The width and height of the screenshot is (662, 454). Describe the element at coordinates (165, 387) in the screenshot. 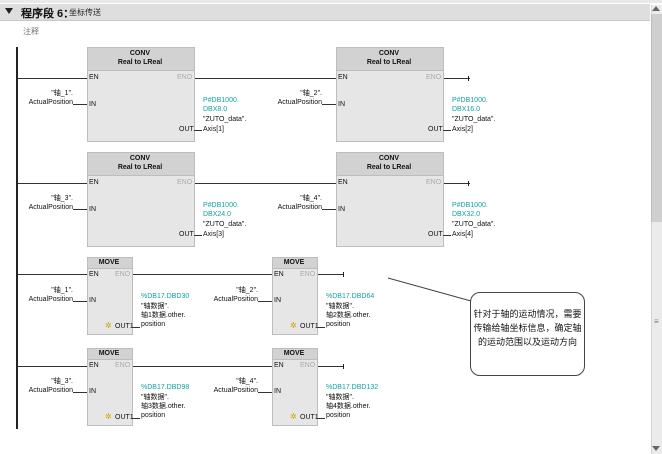

I see `out-address: %DB17.DBD98` at that location.